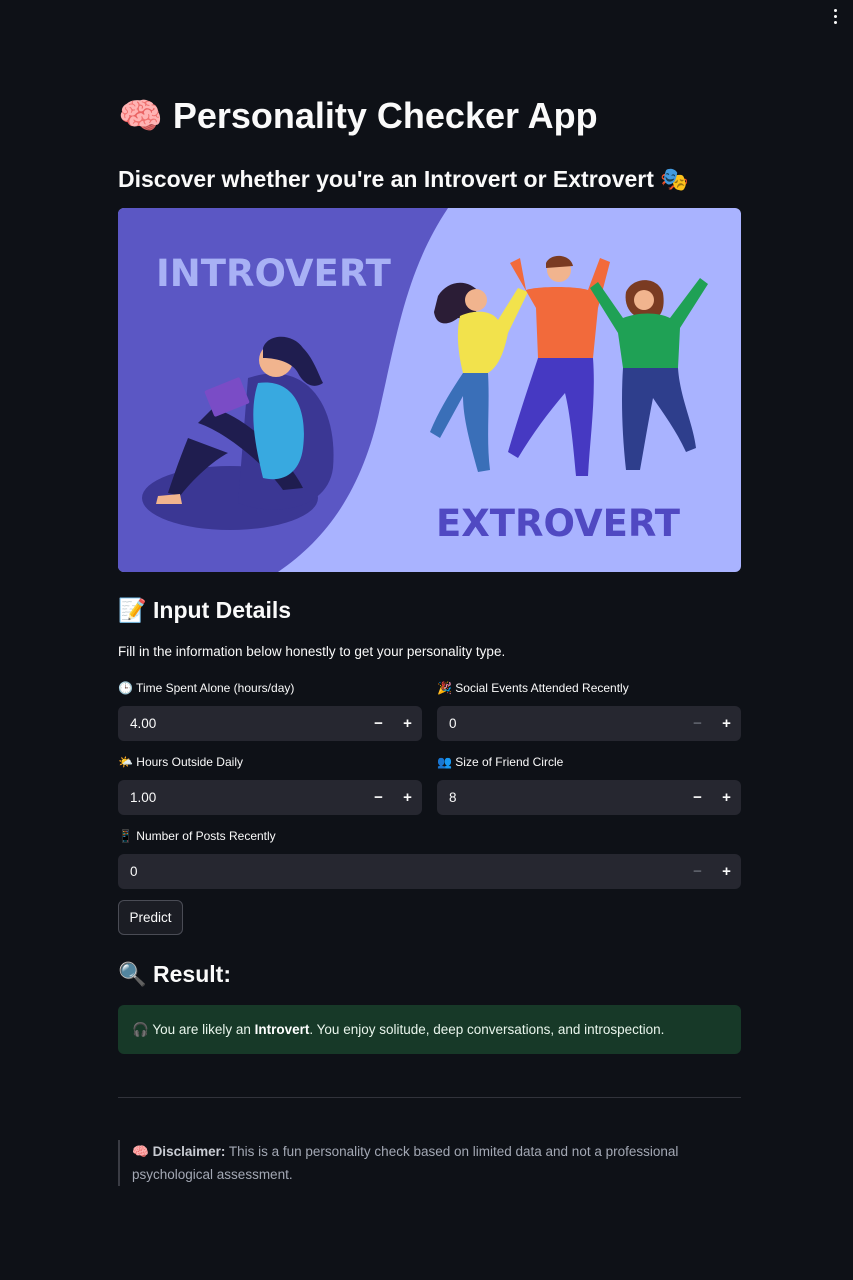 This screenshot has width=853, height=1280. I want to click on result-title: 🔍 Result:, so click(174, 974).